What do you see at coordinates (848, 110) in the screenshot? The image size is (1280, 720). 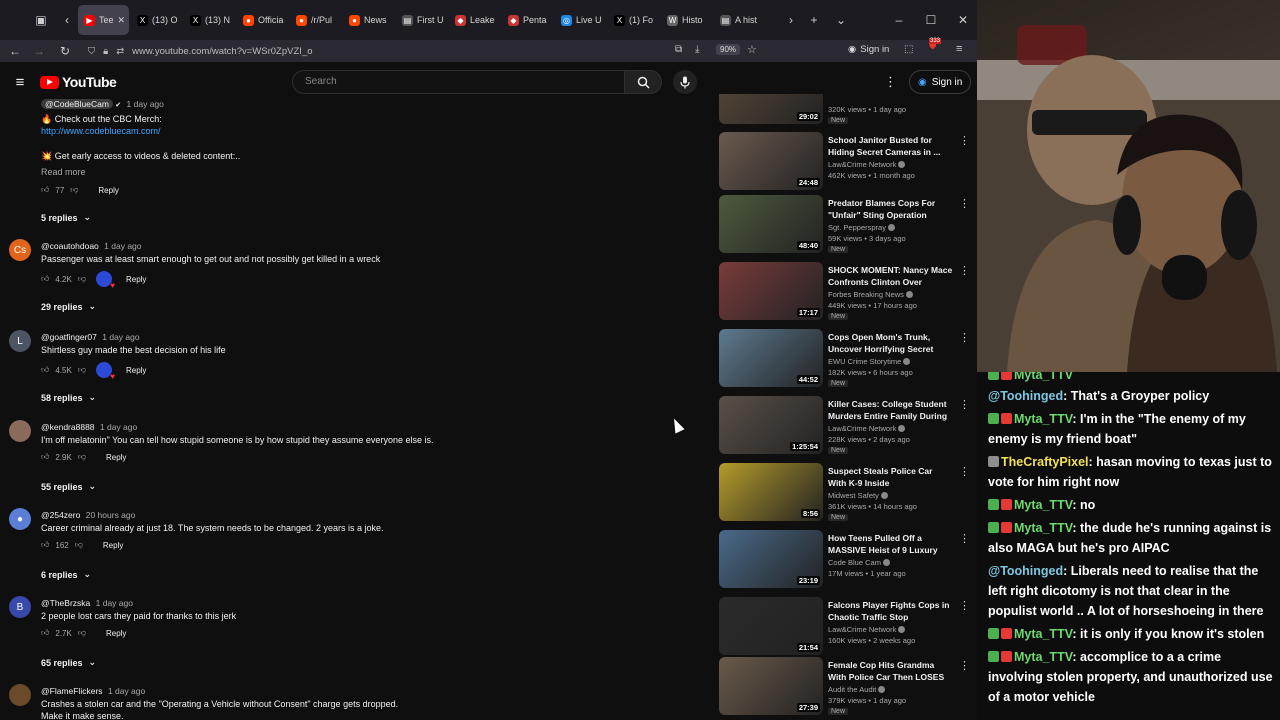 I see `video-card: 29:02320K views • 1 day agoNew⋮` at bounding box center [848, 110].